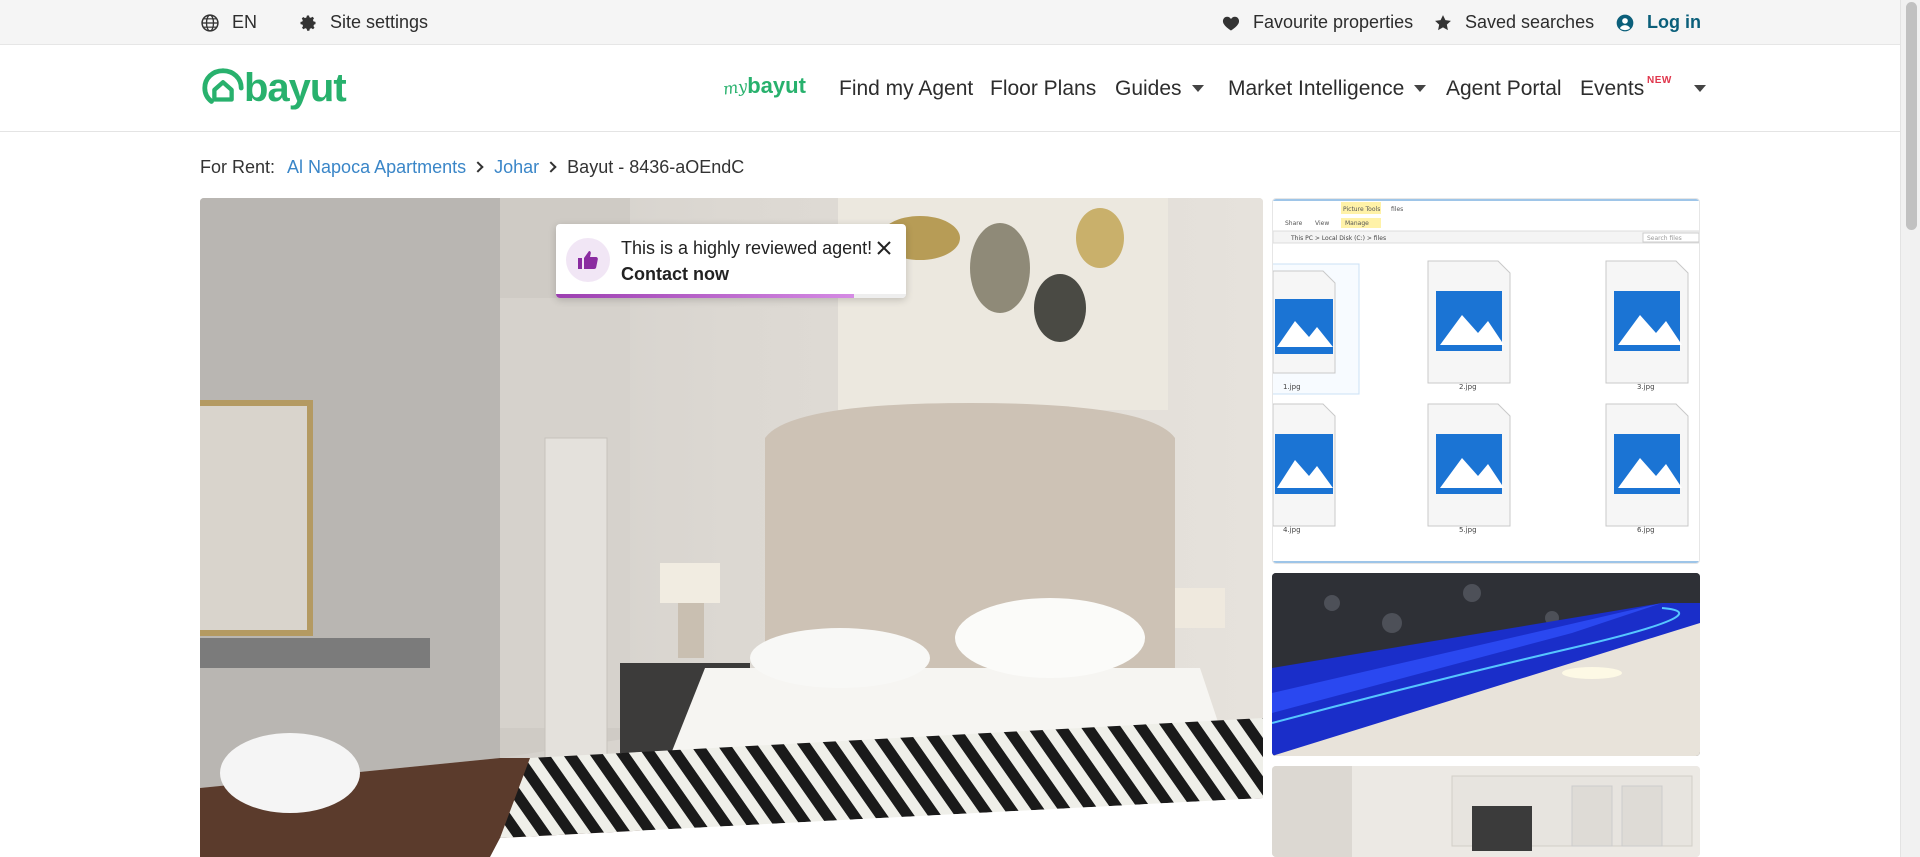 Image resolution: width=1920 pixels, height=857 pixels. Describe the element at coordinates (1397, 209) in the screenshot. I see `thumb-title-text: files` at that location.